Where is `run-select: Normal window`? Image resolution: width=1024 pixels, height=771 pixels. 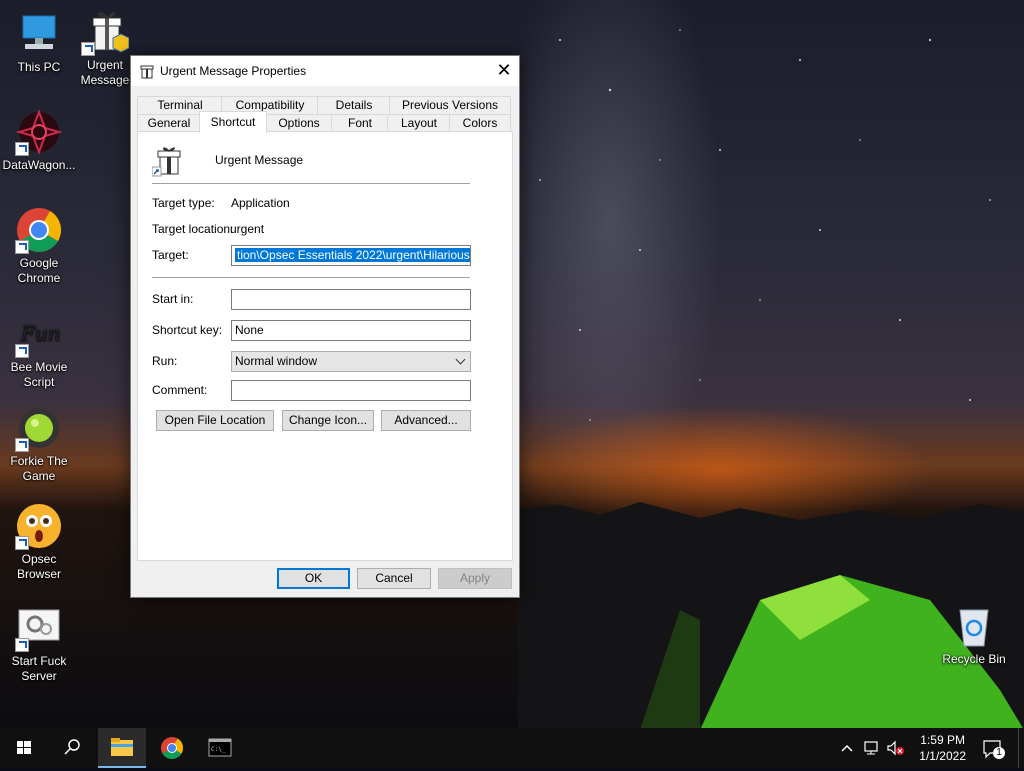 run-select: Normal window is located at coordinates (351, 361).